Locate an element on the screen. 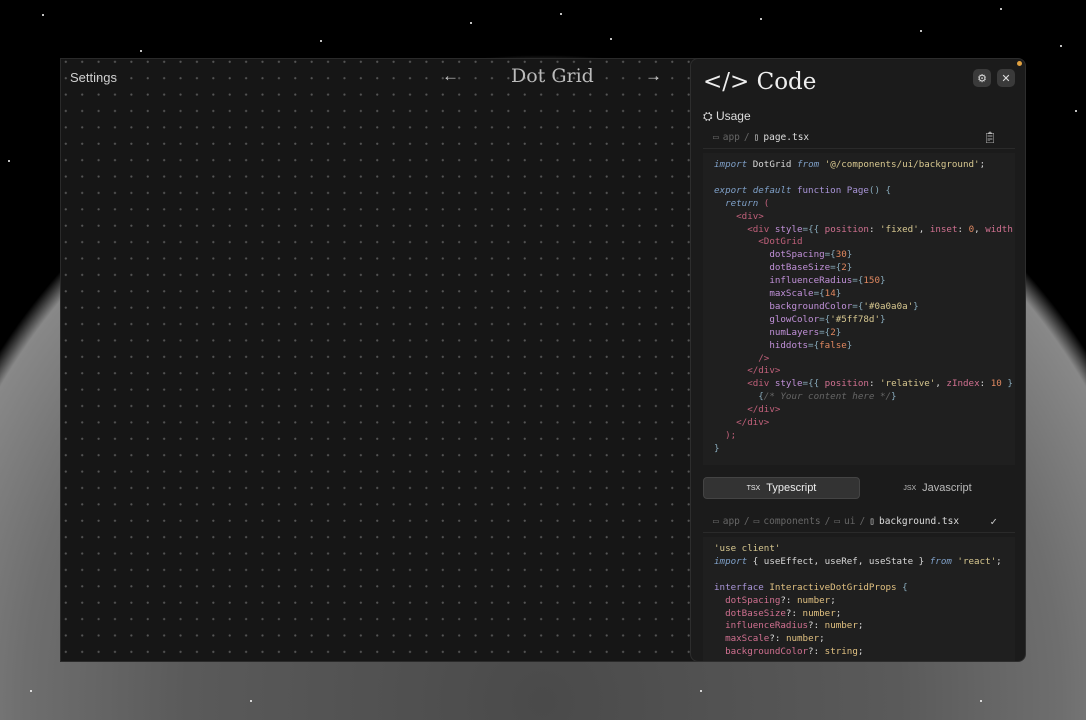  tab-javascript: JSX Javascript is located at coordinates (937, 488).